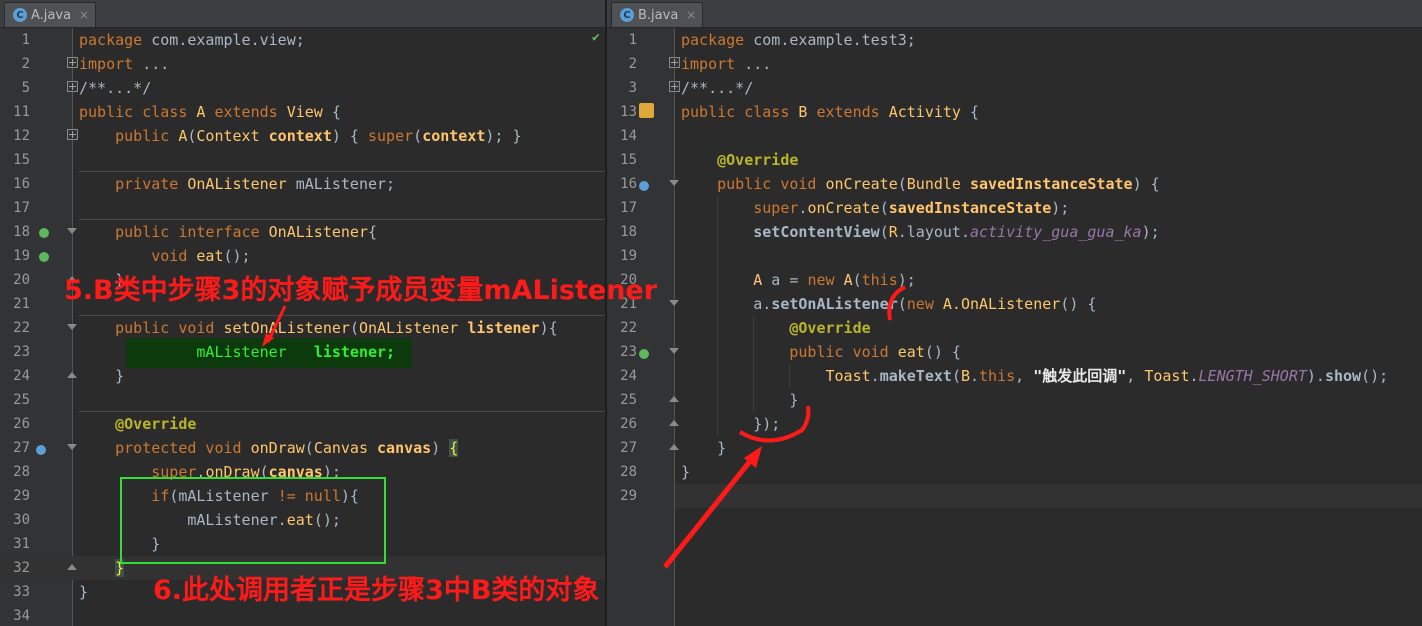 The image size is (1422, 626). Describe the element at coordinates (896, 303) in the screenshot. I see `bracket-mark` at that location.